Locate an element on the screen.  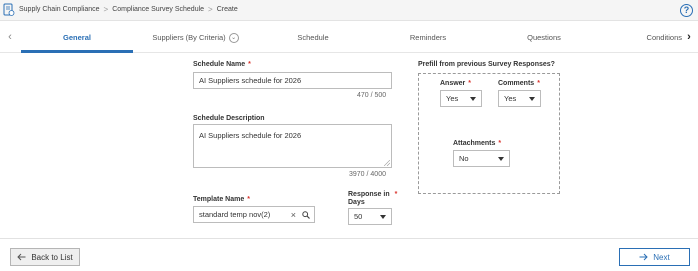
breadcrumb-item-survey-schedule: Compliance Survey Schedule is located at coordinates (158, 9).